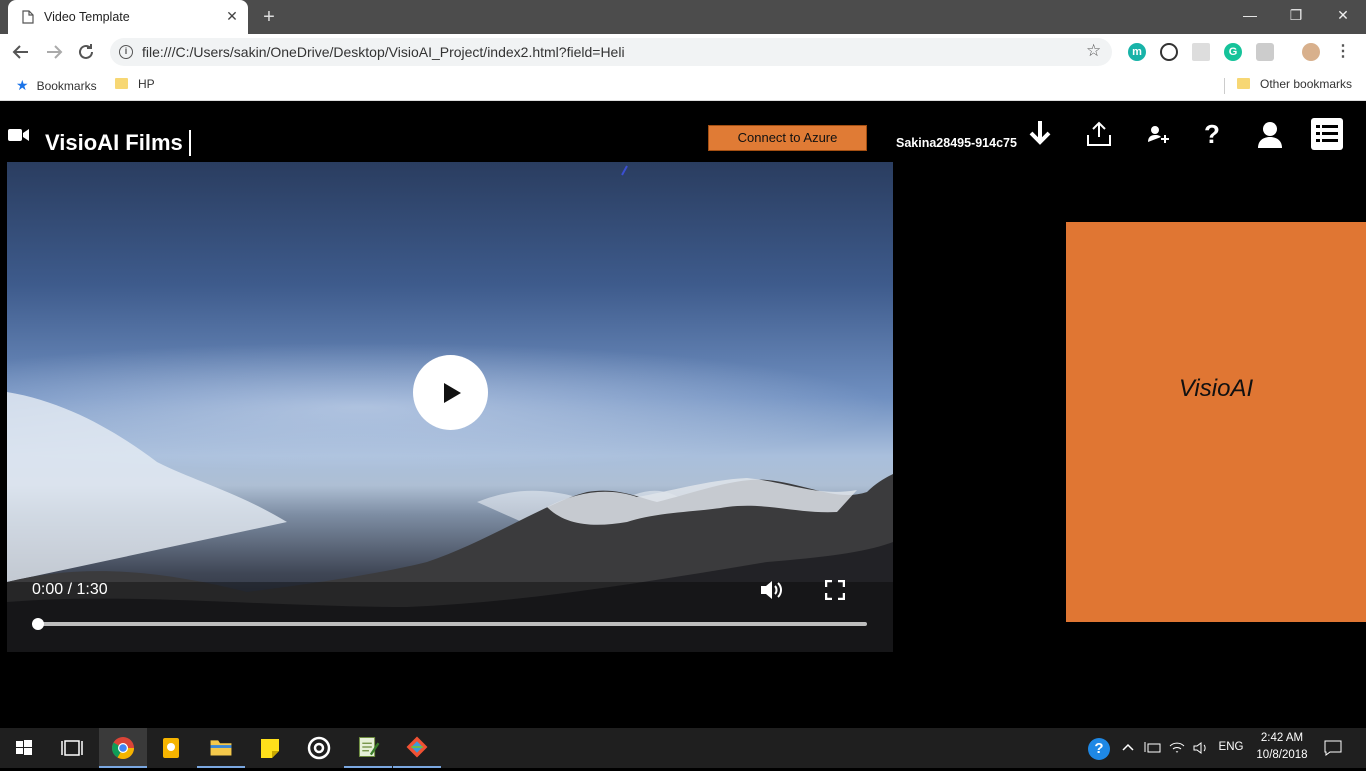  I want to click on forward-button, so click(54, 52).